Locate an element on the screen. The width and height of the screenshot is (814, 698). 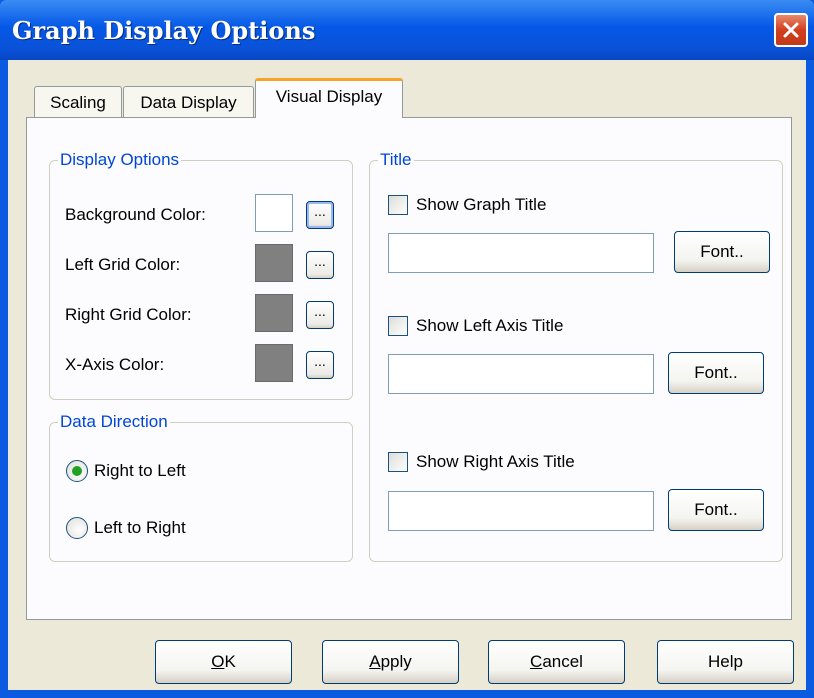
apply-button: Apply is located at coordinates (390, 662).